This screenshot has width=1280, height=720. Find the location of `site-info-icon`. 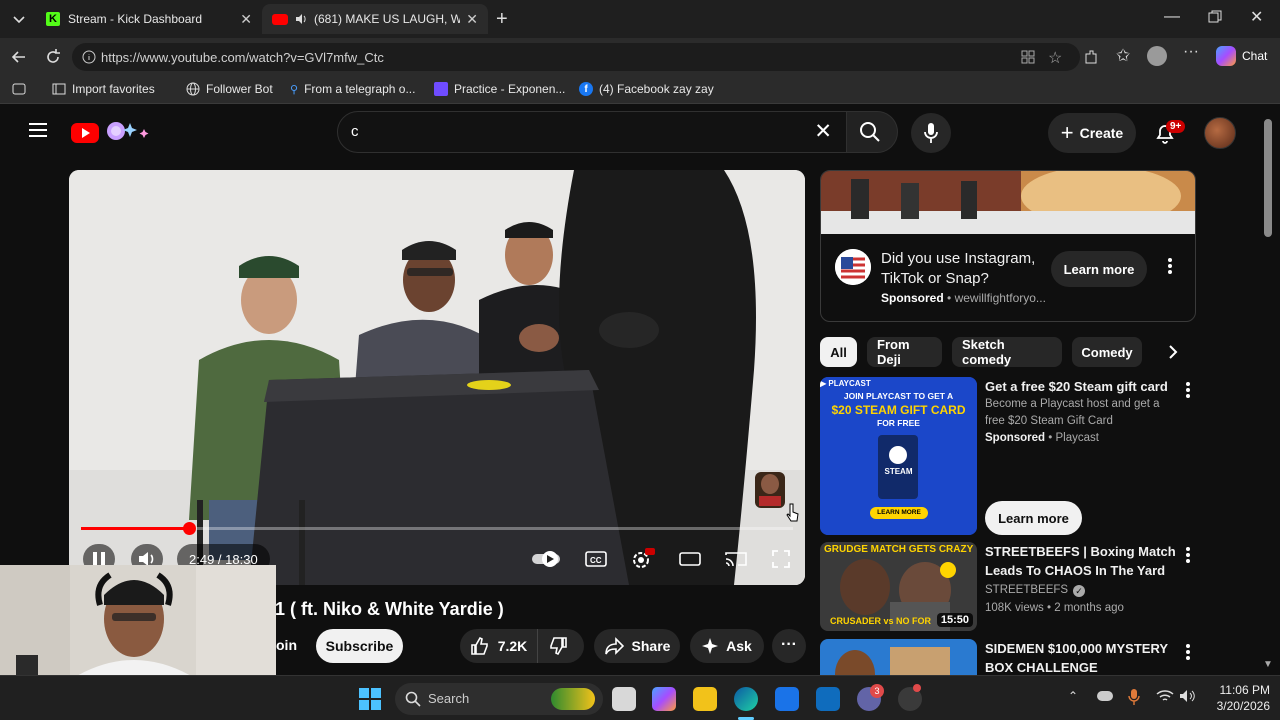

site-info-icon is located at coordinates (89, 57).